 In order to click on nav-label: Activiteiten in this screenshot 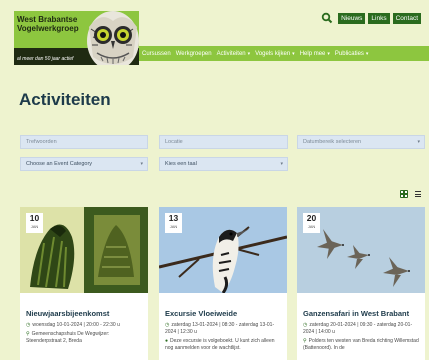, I will do `click(231, 53)`.